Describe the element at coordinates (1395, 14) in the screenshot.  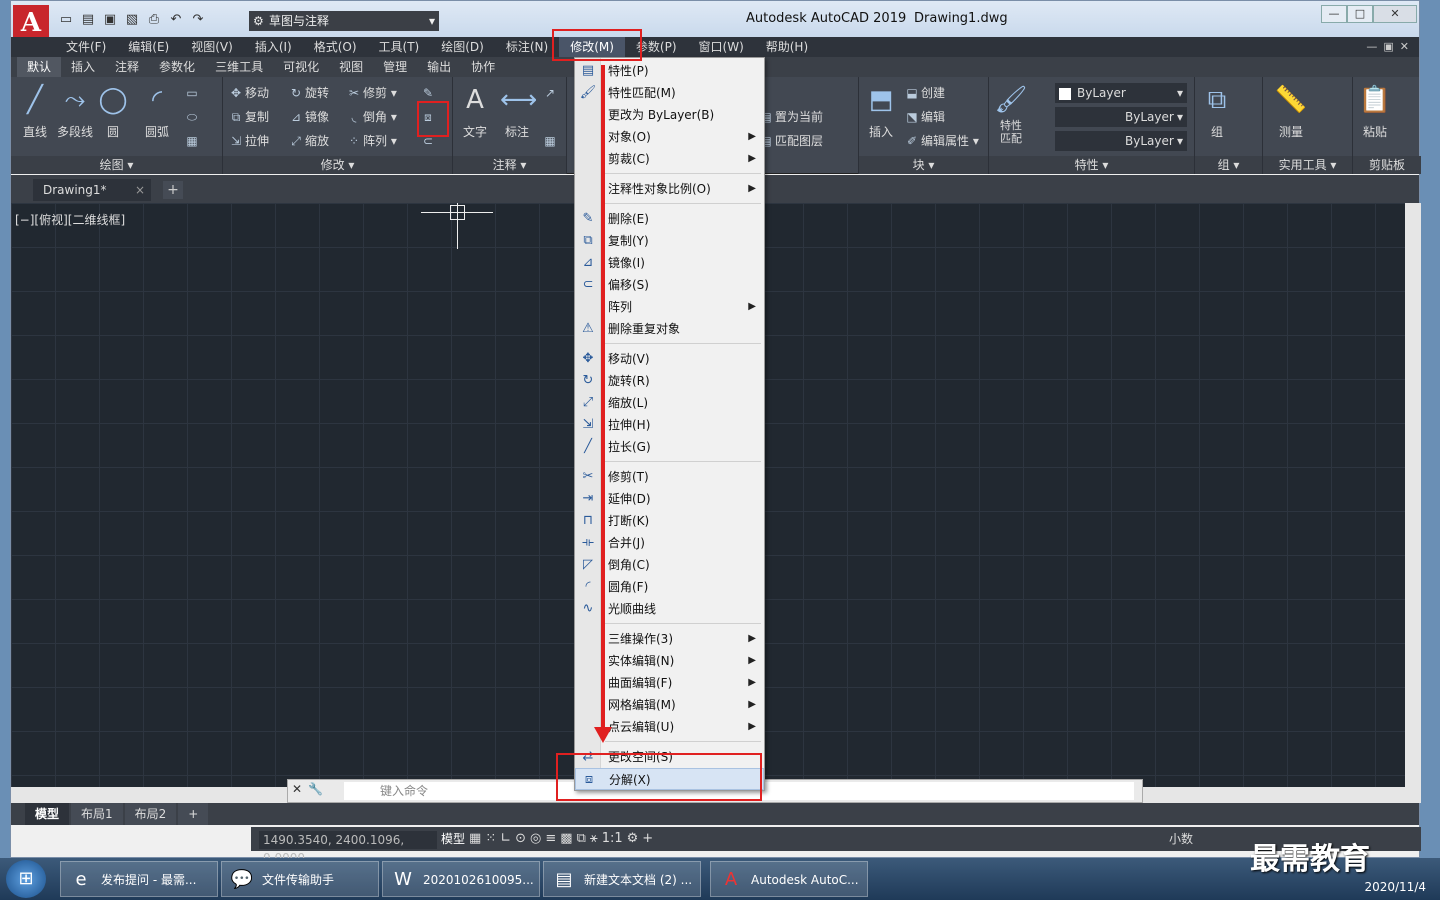
I see `close-button: ✕` at that location.